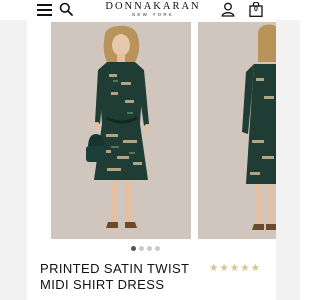 This screenshot has width=320, height=300. Describe the element at coordinates (133, 248) in the screenshot. I see `pagination-dot-active` at that location.